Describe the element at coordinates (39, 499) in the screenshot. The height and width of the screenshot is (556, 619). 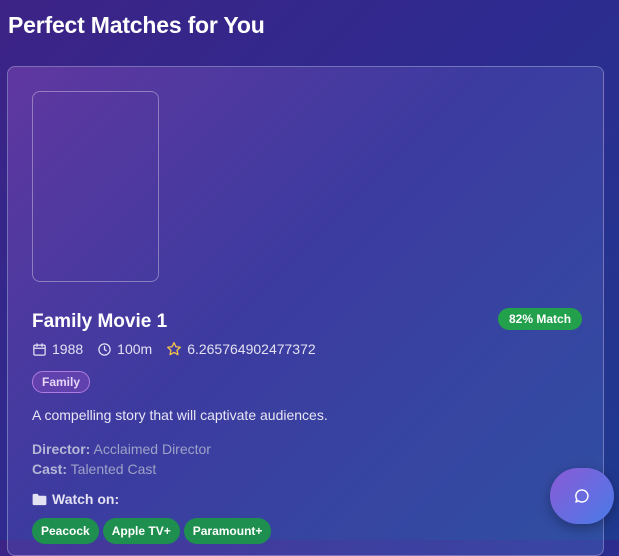
I see `folder-icon` at that location.